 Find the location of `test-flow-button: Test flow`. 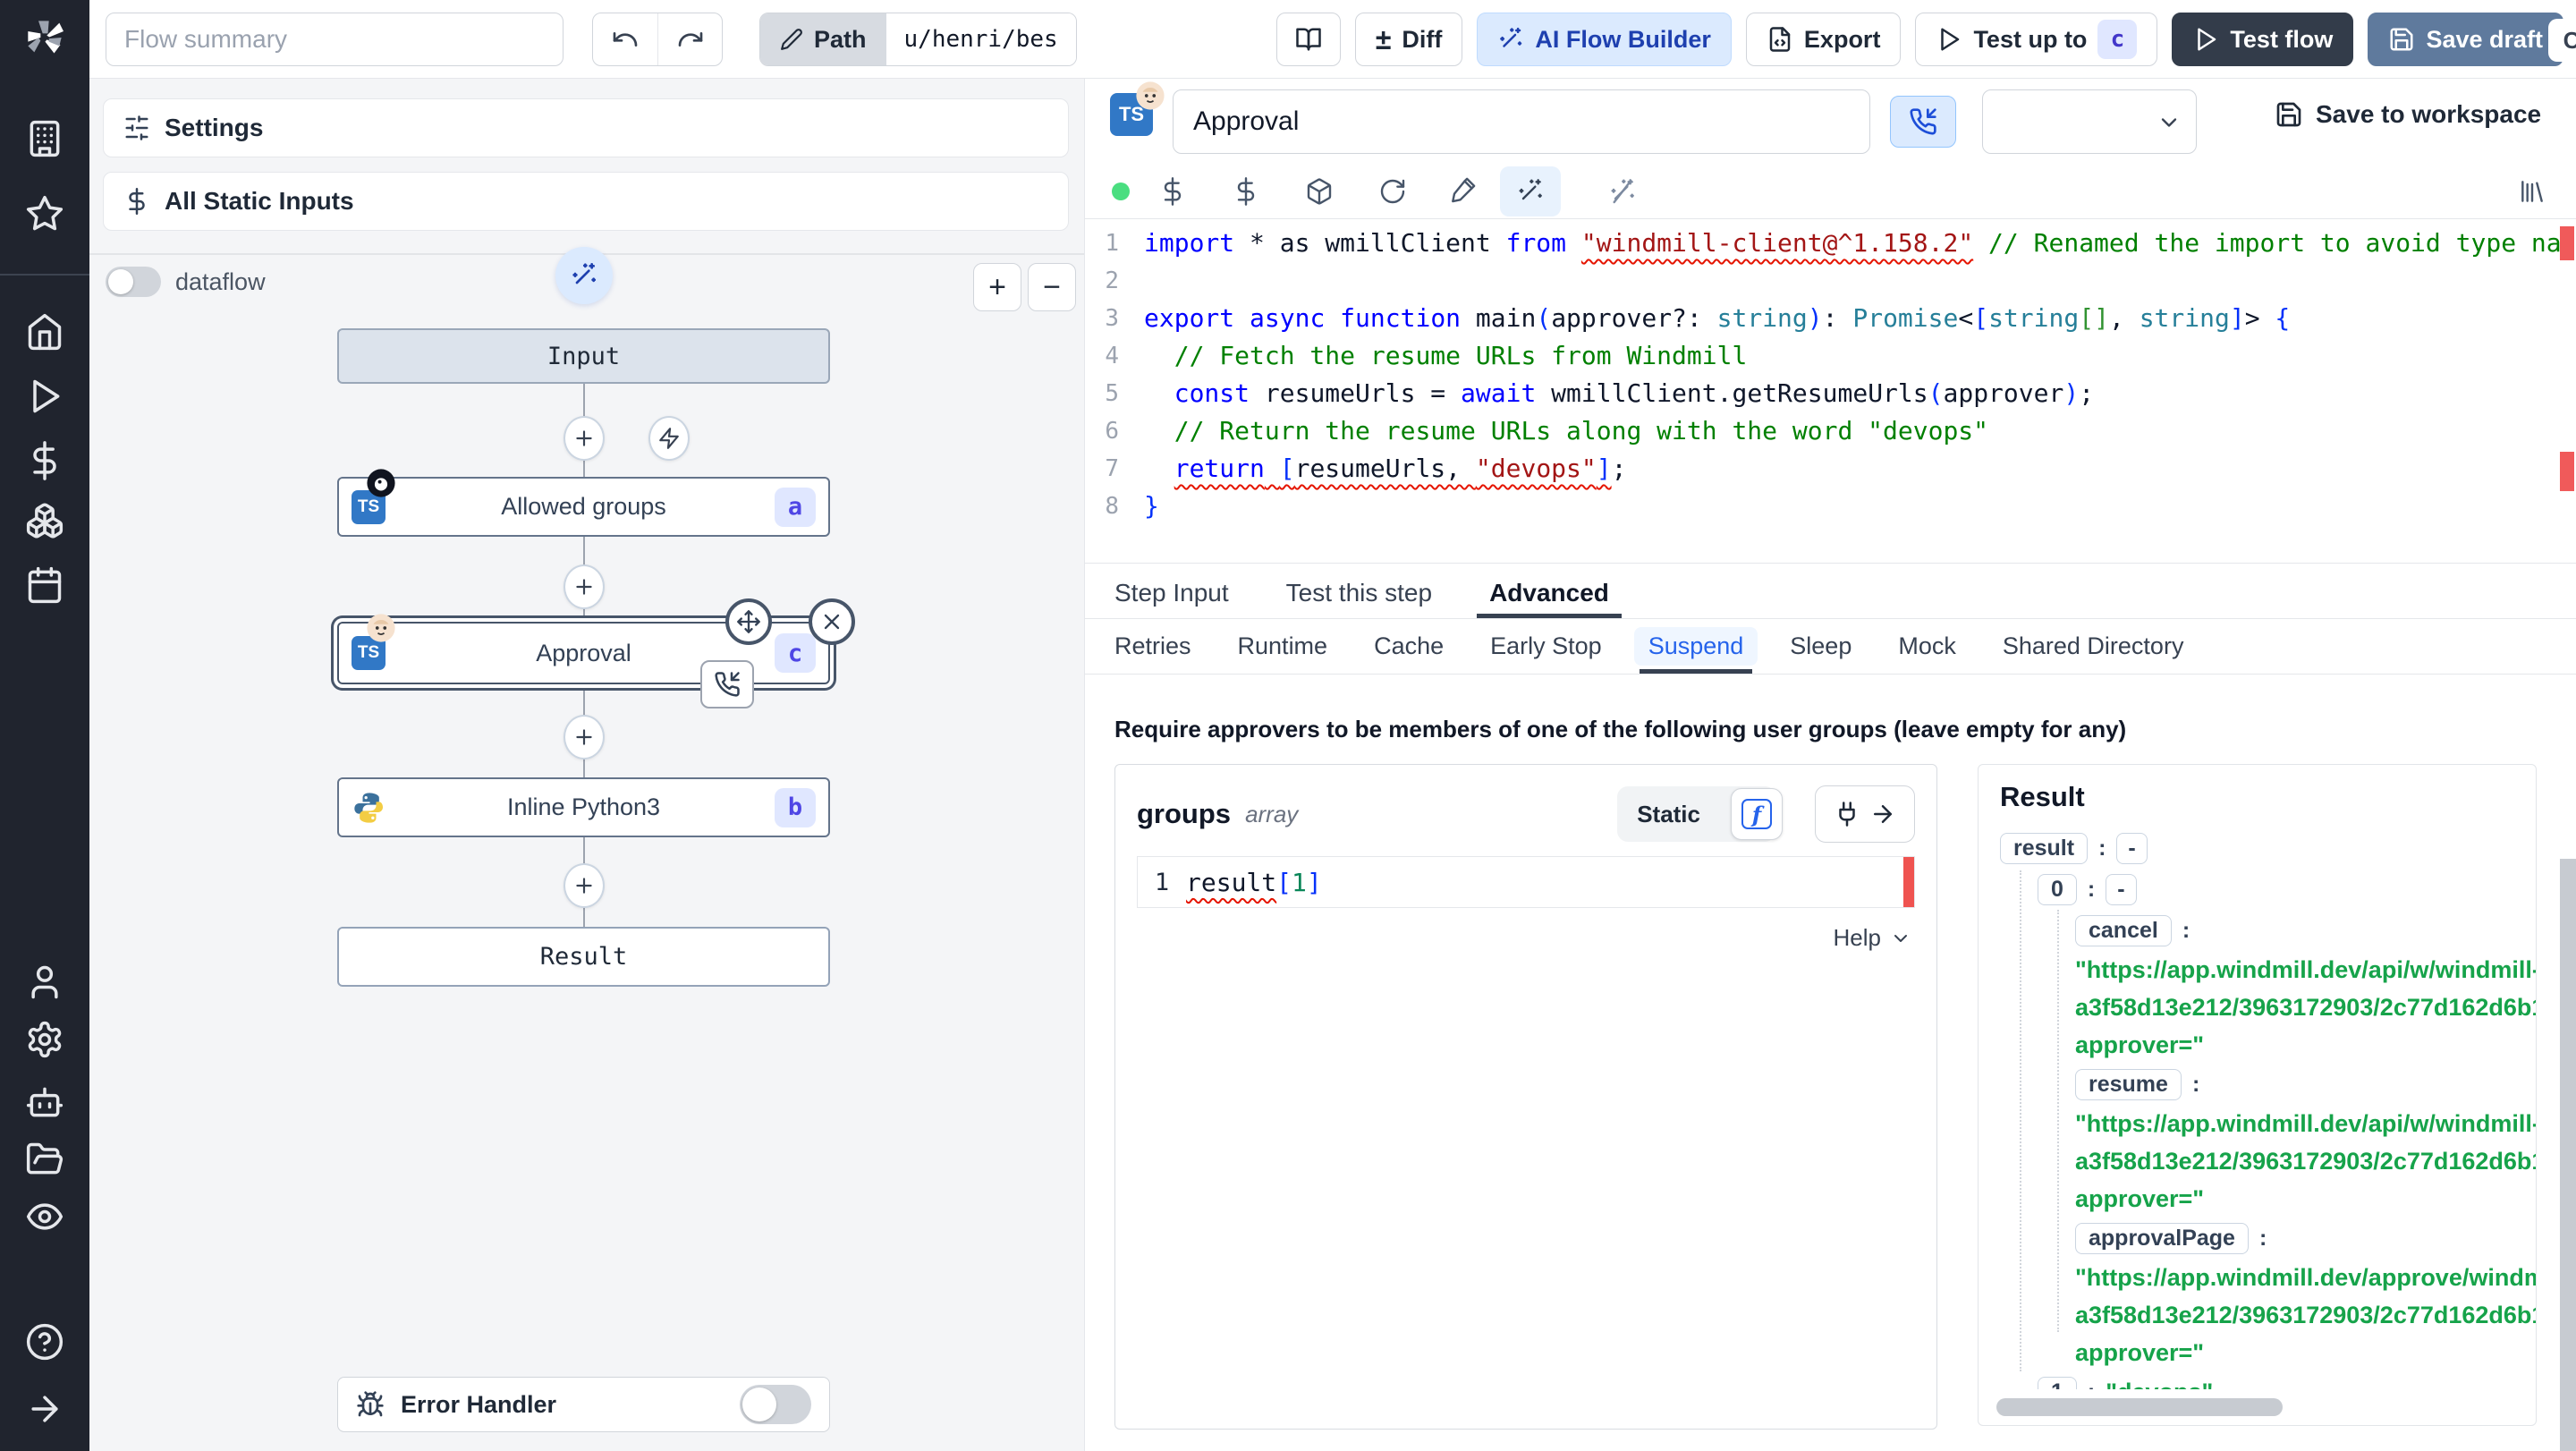

test-flow-button: Test flow is located at coordinates (2263, 39).